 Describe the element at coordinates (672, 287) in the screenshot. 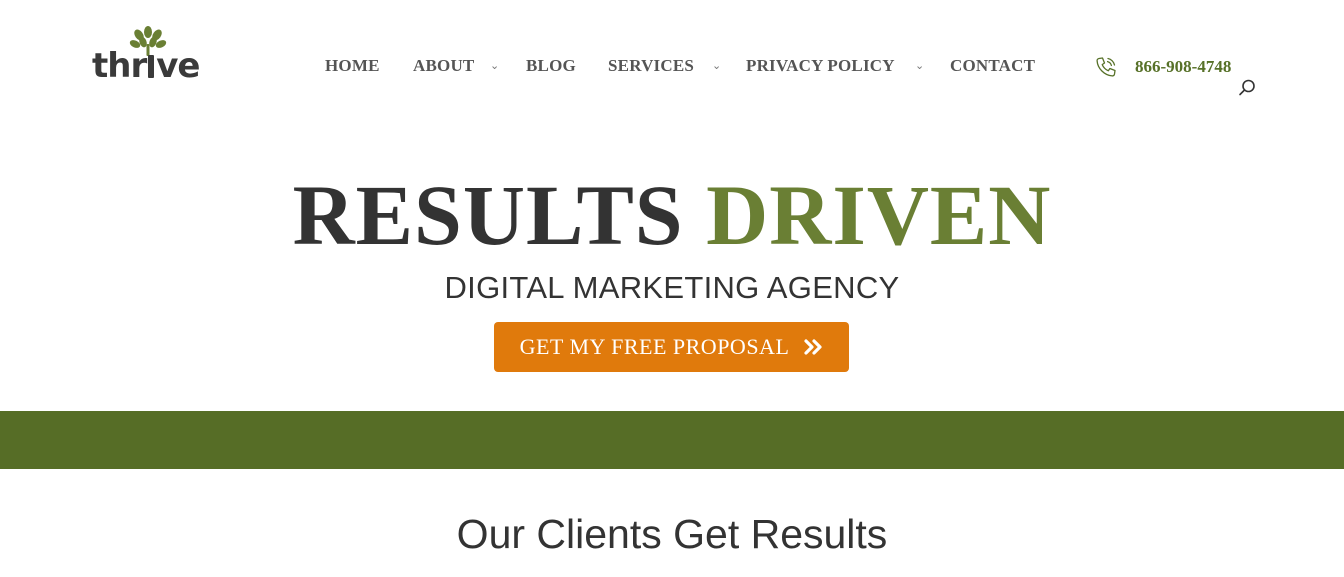

I see `hero-subtitle: DIGITAL MARKETING AGENCY` at that location.